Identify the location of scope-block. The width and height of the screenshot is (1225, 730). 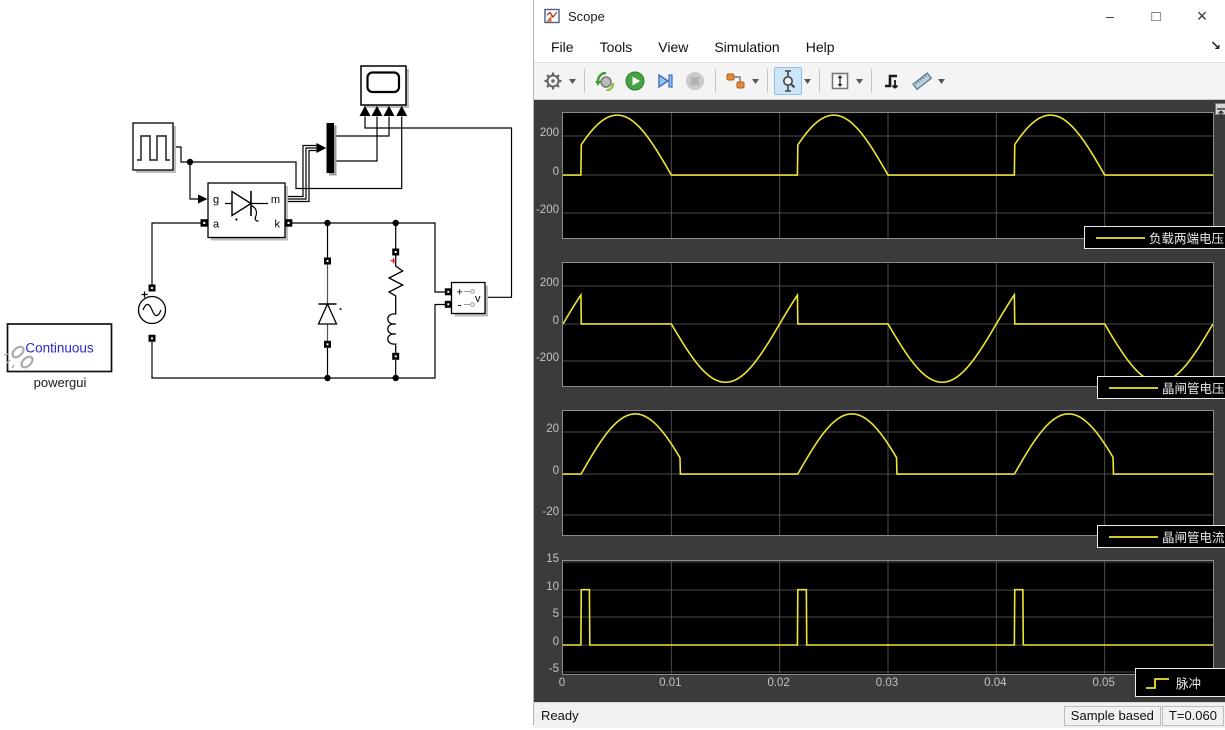
(384, 90).